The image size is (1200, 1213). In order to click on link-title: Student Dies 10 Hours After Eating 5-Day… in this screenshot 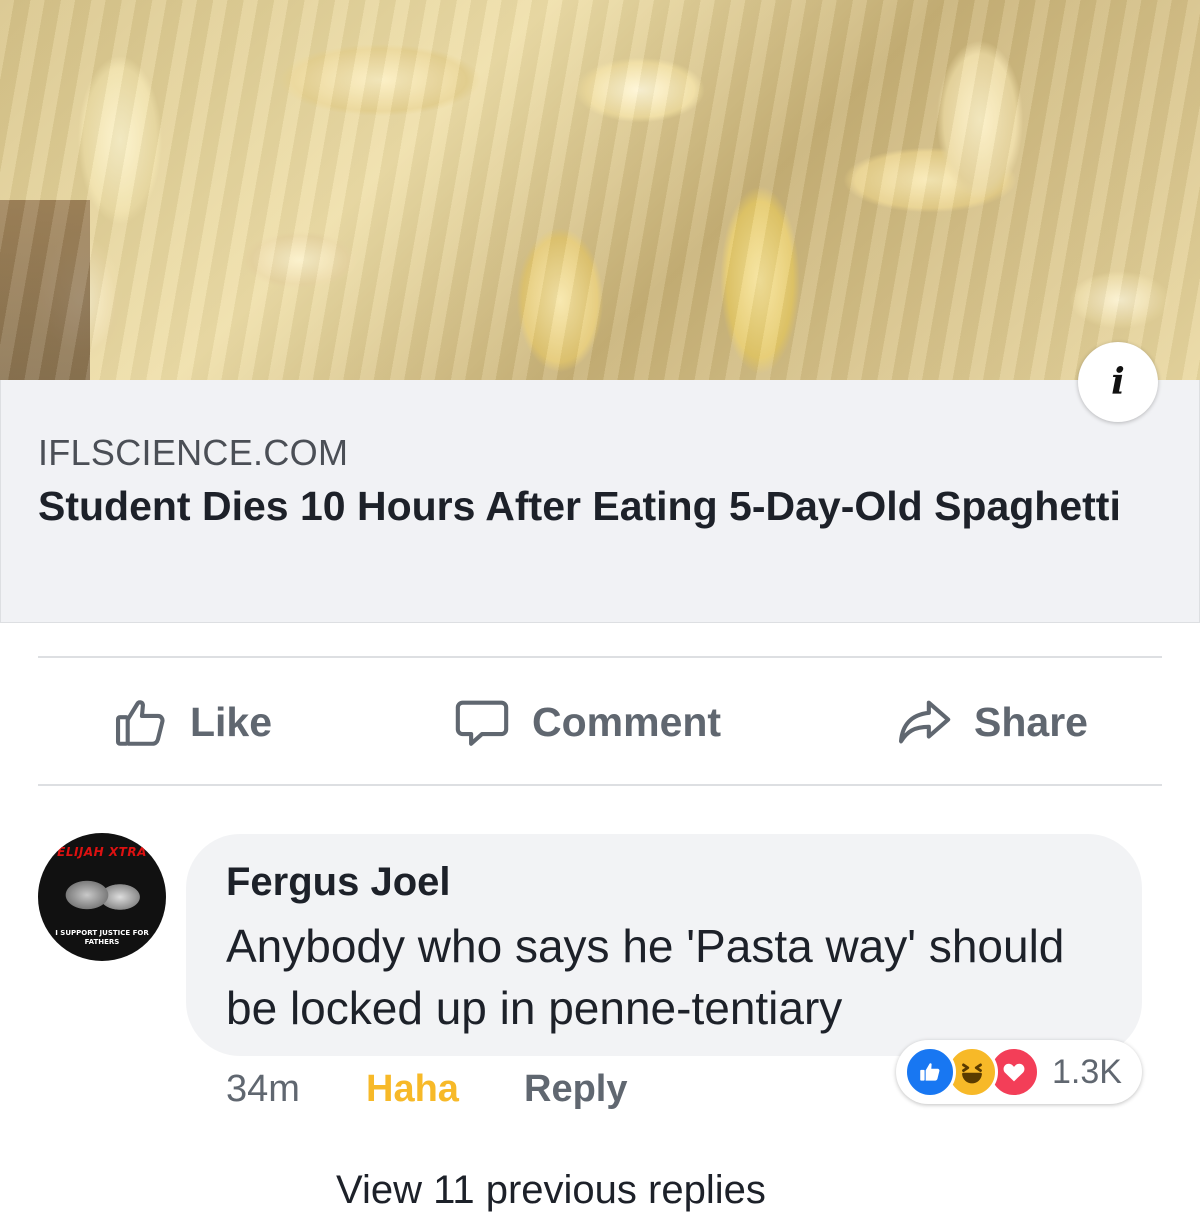, I will do `click(588, 506)`.